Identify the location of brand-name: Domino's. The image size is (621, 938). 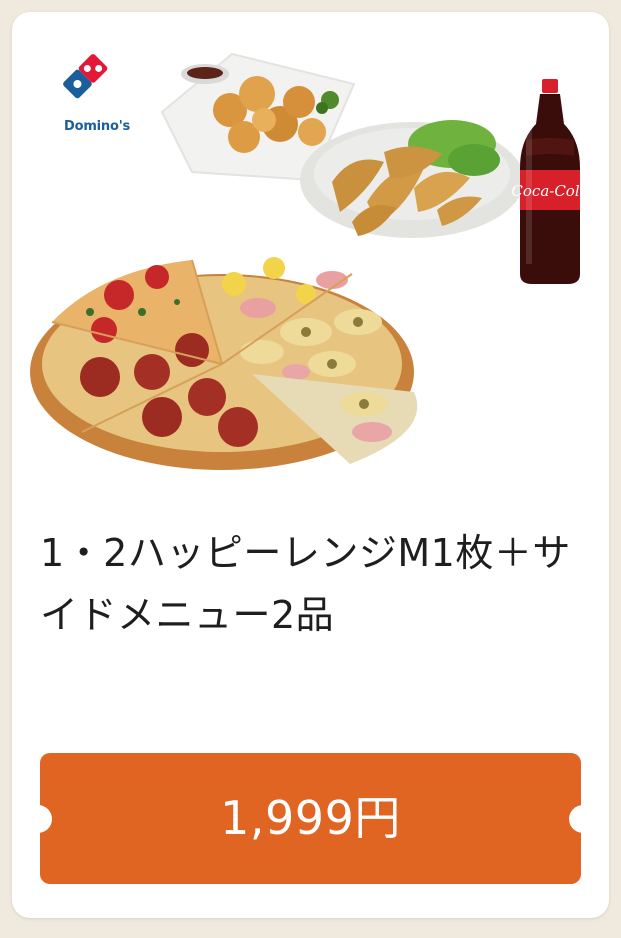
(97, 126).